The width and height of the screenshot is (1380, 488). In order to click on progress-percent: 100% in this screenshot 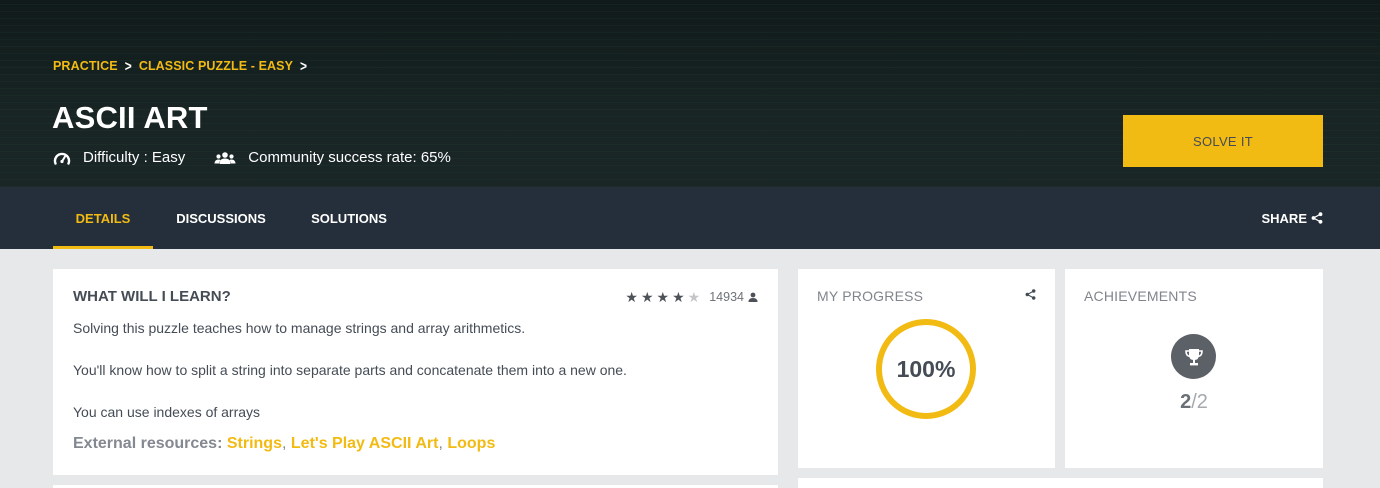, I will do `click(926, 368)`.